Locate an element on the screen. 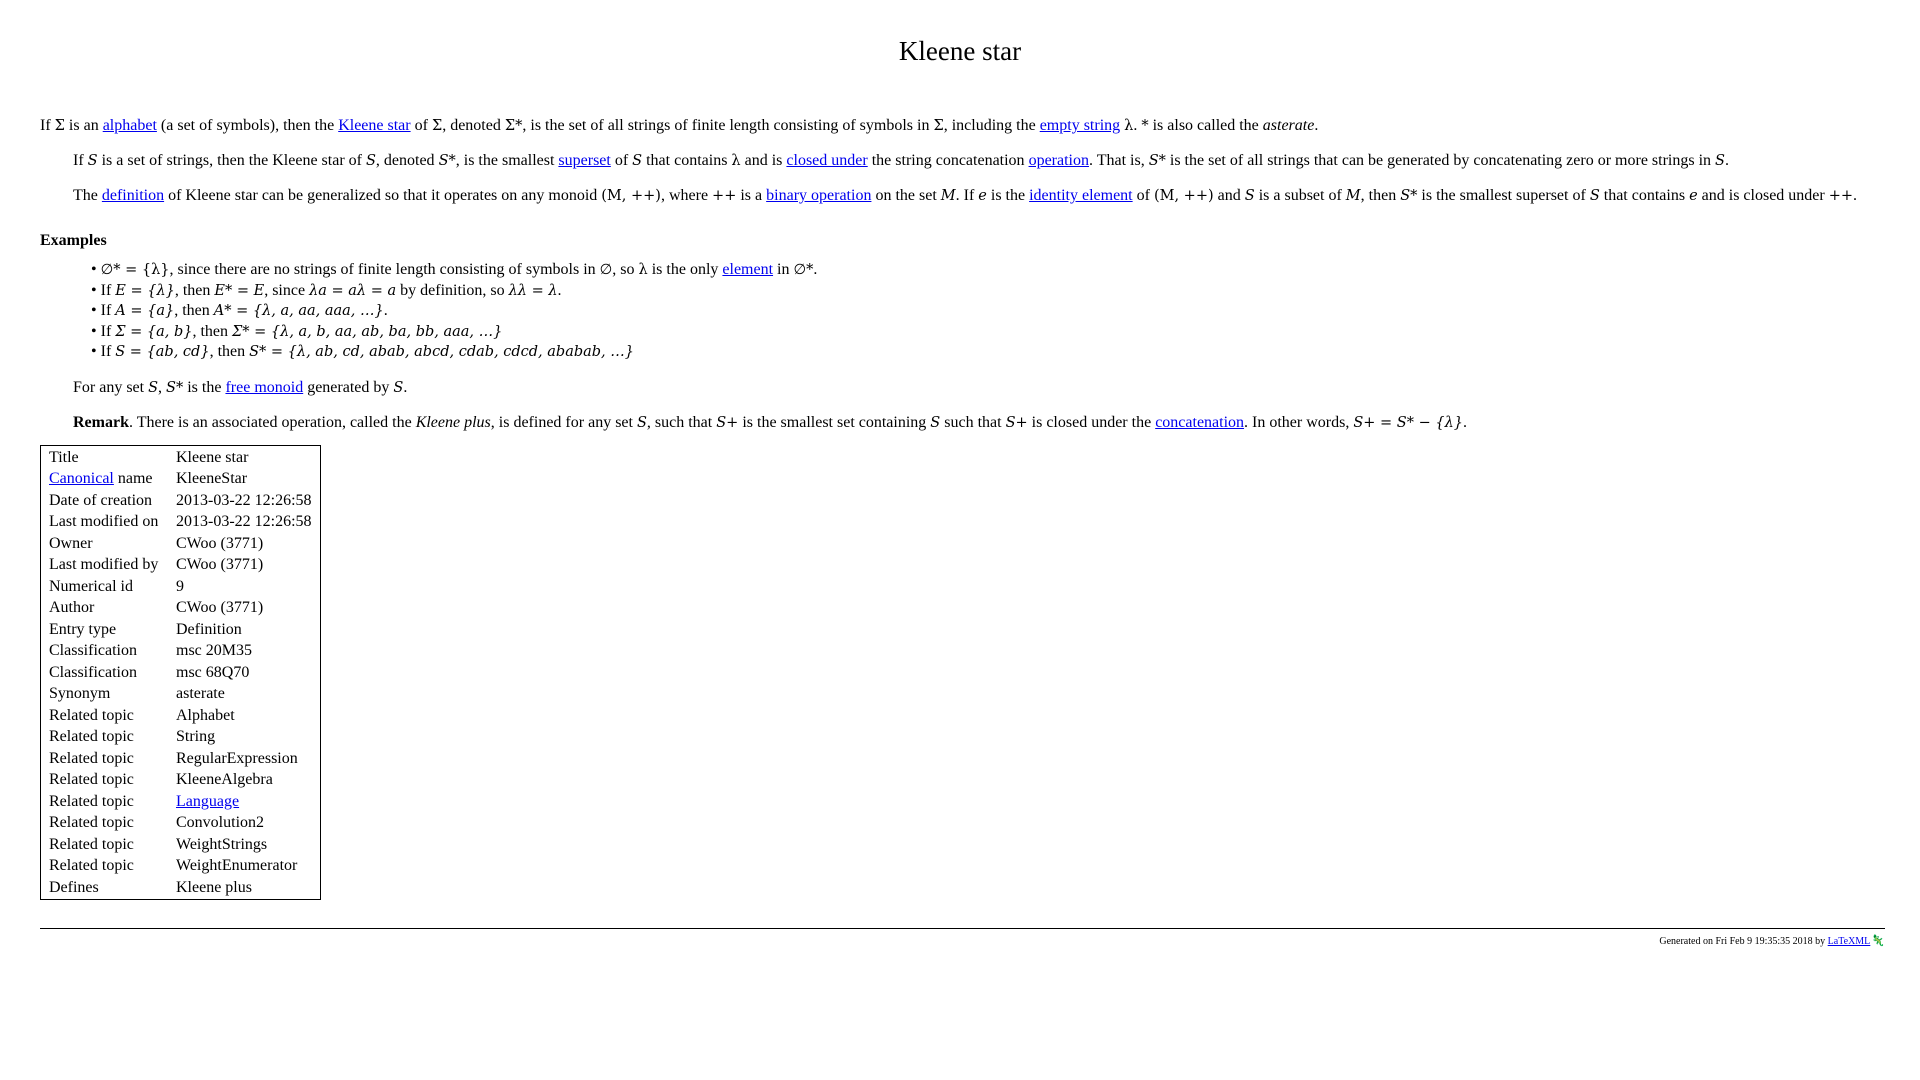 The height and width of the screenshot is (1080, 1920). table-row: Related topic RegularExpression is located at coordinates (180, 759).